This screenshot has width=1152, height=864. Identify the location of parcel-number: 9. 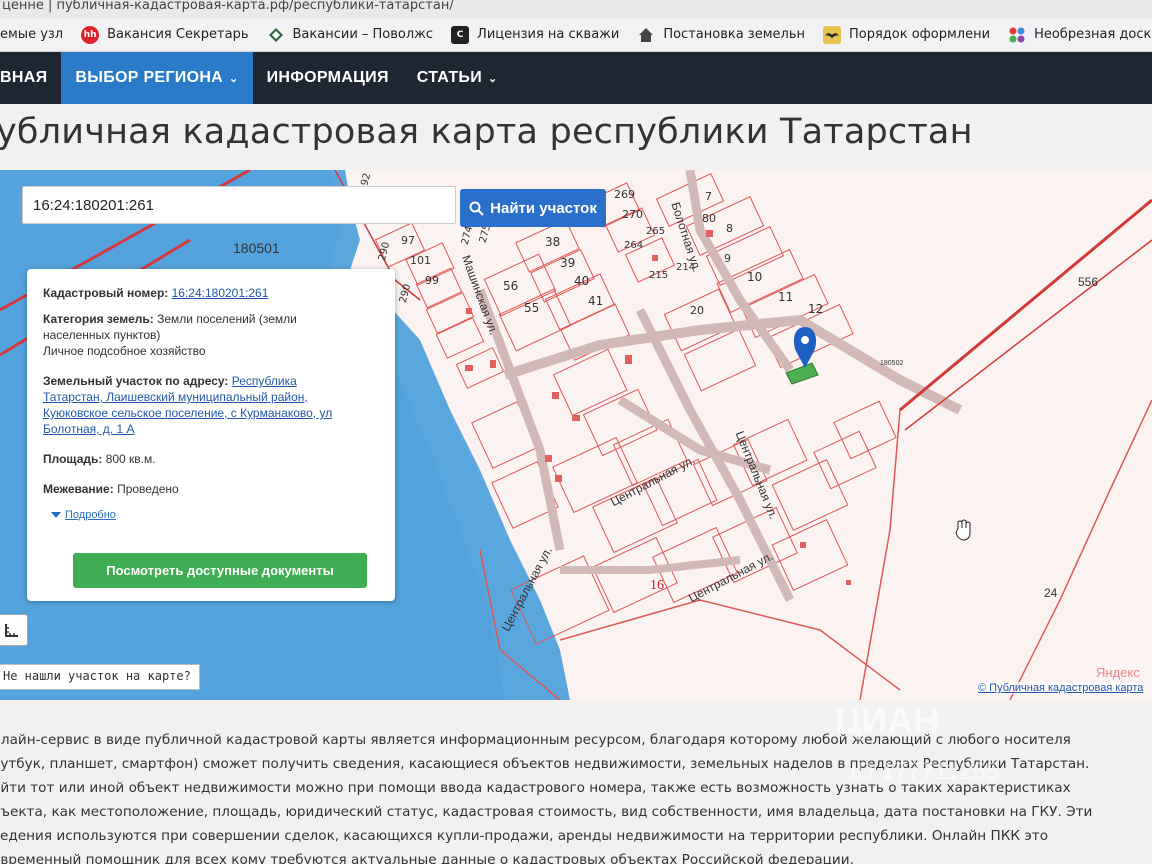
(727, 258).